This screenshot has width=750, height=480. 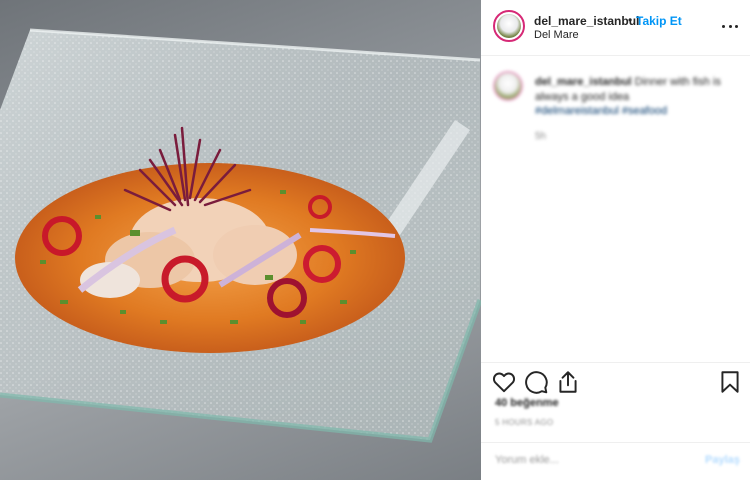 I want to click on bookmark-icon, so click(x=730, y=382).